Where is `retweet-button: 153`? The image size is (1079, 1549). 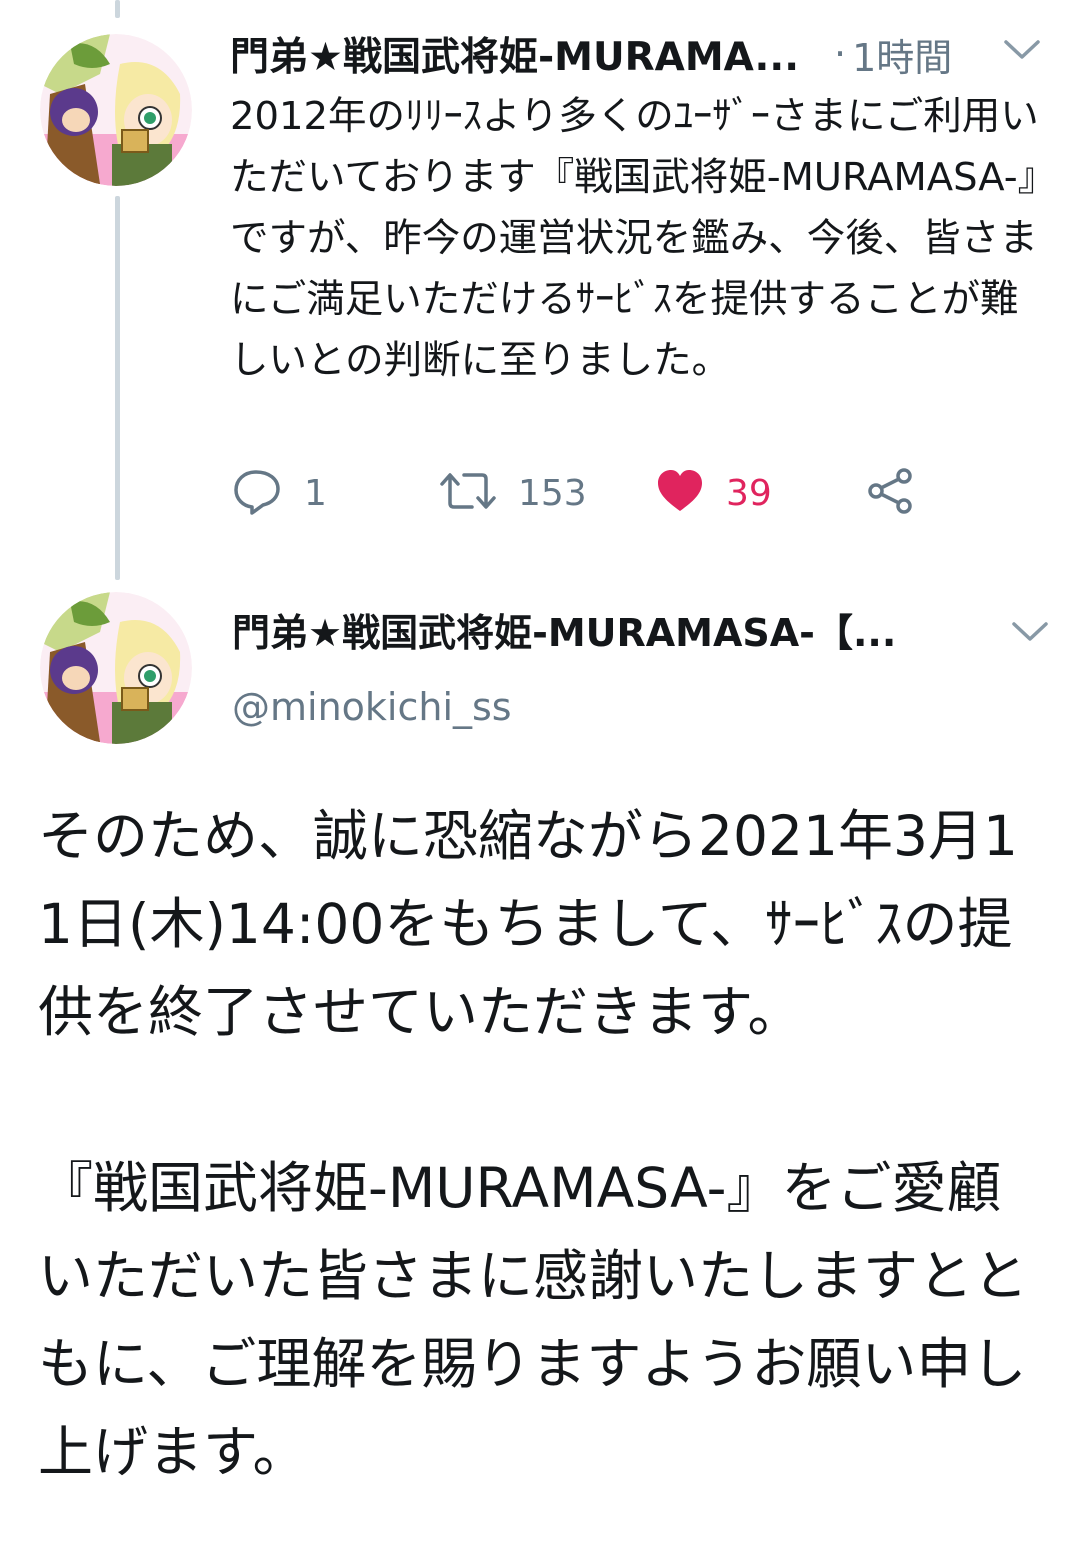
retweet-button: 153 is located at coordinates (513, 493).